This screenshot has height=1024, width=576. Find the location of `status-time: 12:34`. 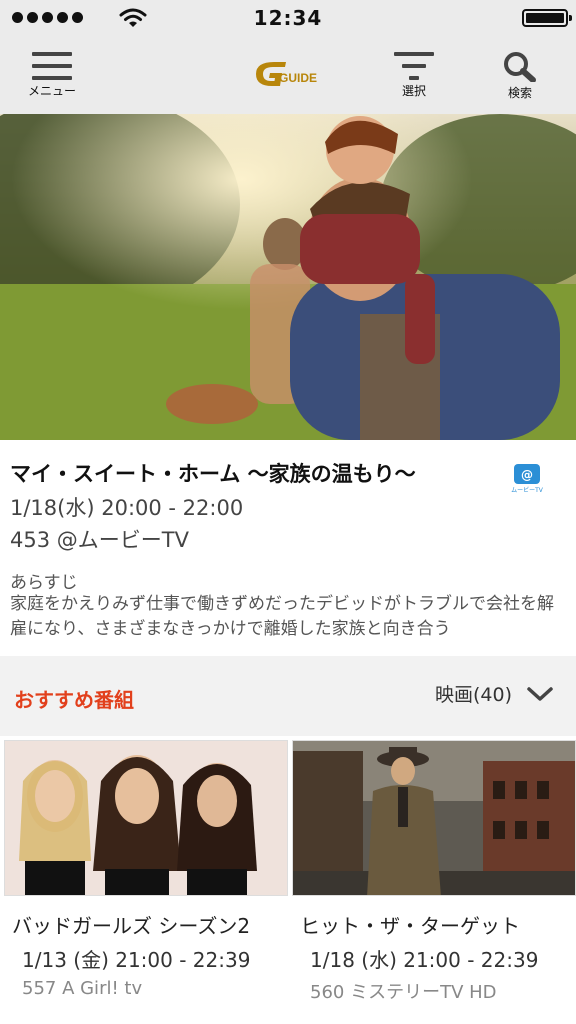

status-time: 12:34 is located at coordinates (288, 18).